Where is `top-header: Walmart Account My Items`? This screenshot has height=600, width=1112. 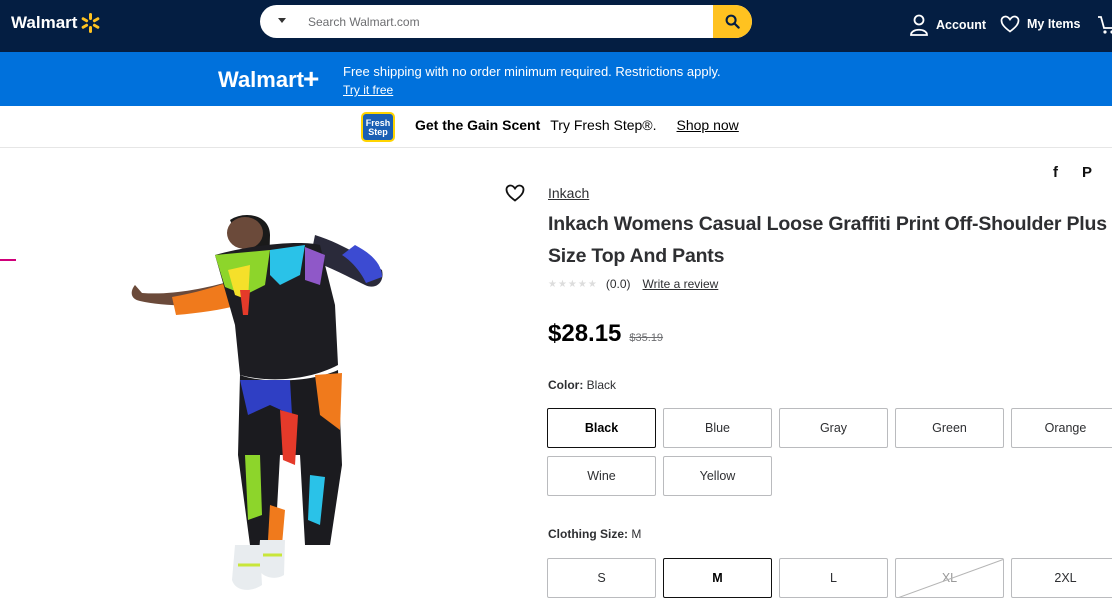
top-header: Walmart Account My Items is located at coordinates (556, 26).